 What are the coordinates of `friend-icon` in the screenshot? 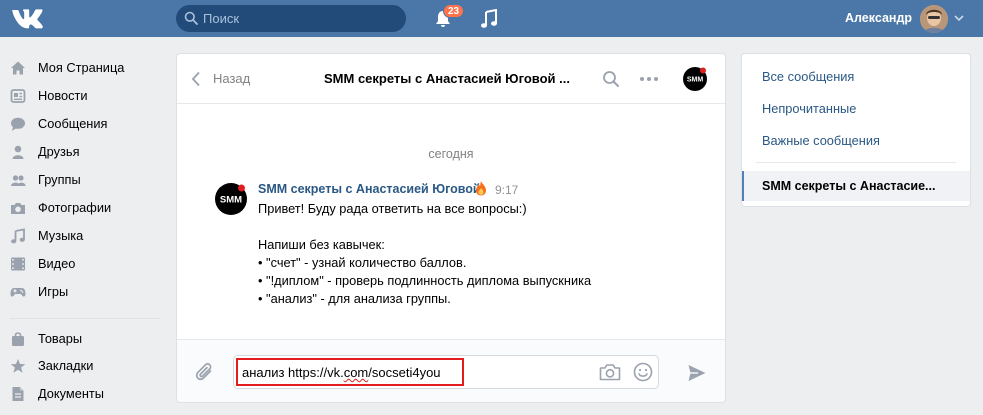 It's located at (18, 152).